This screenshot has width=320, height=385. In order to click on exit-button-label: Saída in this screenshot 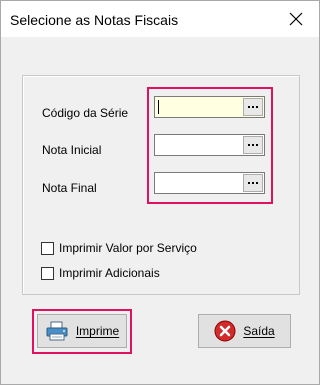, I will do `click(259, 331)`.